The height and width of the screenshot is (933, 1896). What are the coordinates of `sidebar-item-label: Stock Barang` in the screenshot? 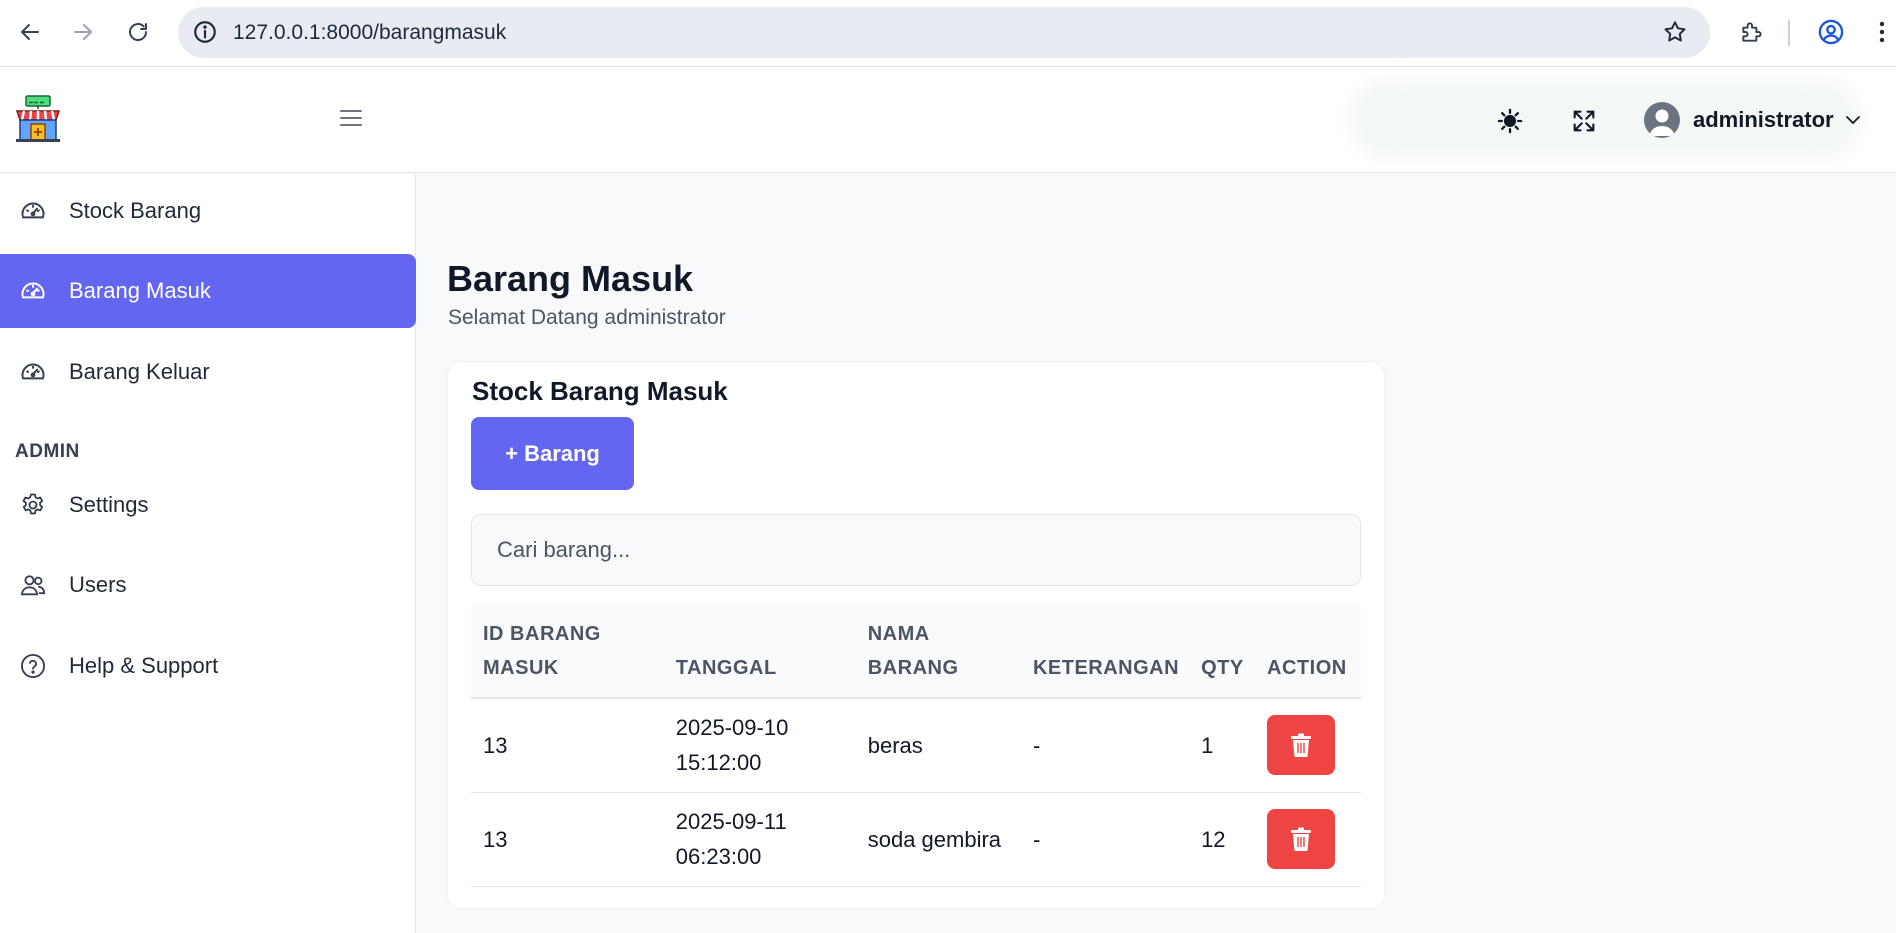 It's located at (135, 210).